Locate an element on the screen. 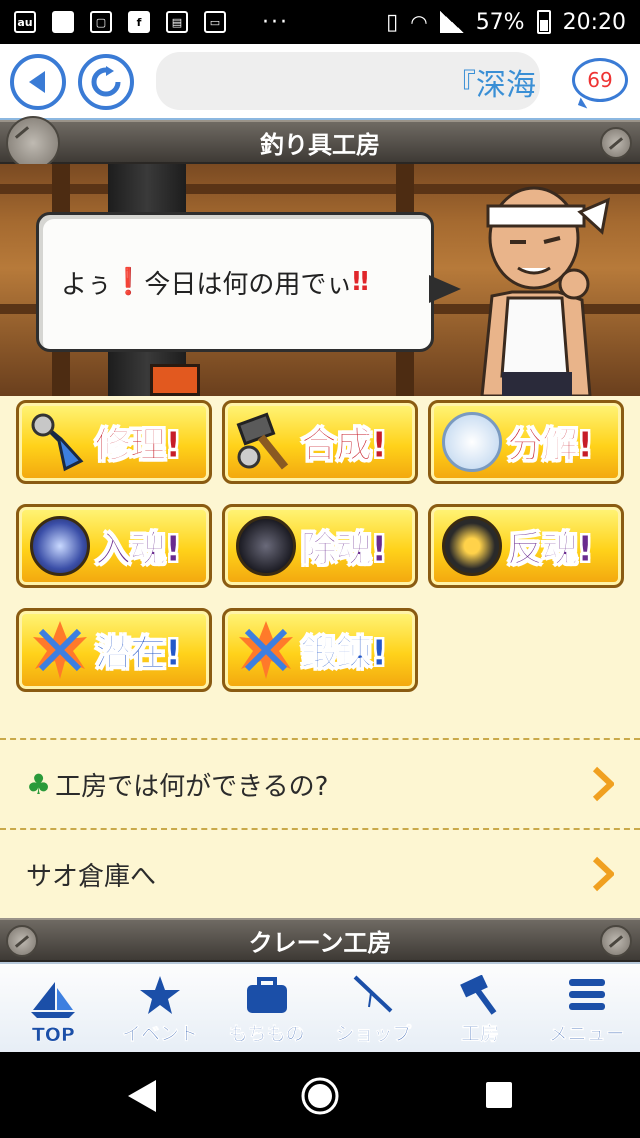 The width and height of the screenshot is (640, 1138). tab-label: ショップ is located at coordinates (373, 1034).